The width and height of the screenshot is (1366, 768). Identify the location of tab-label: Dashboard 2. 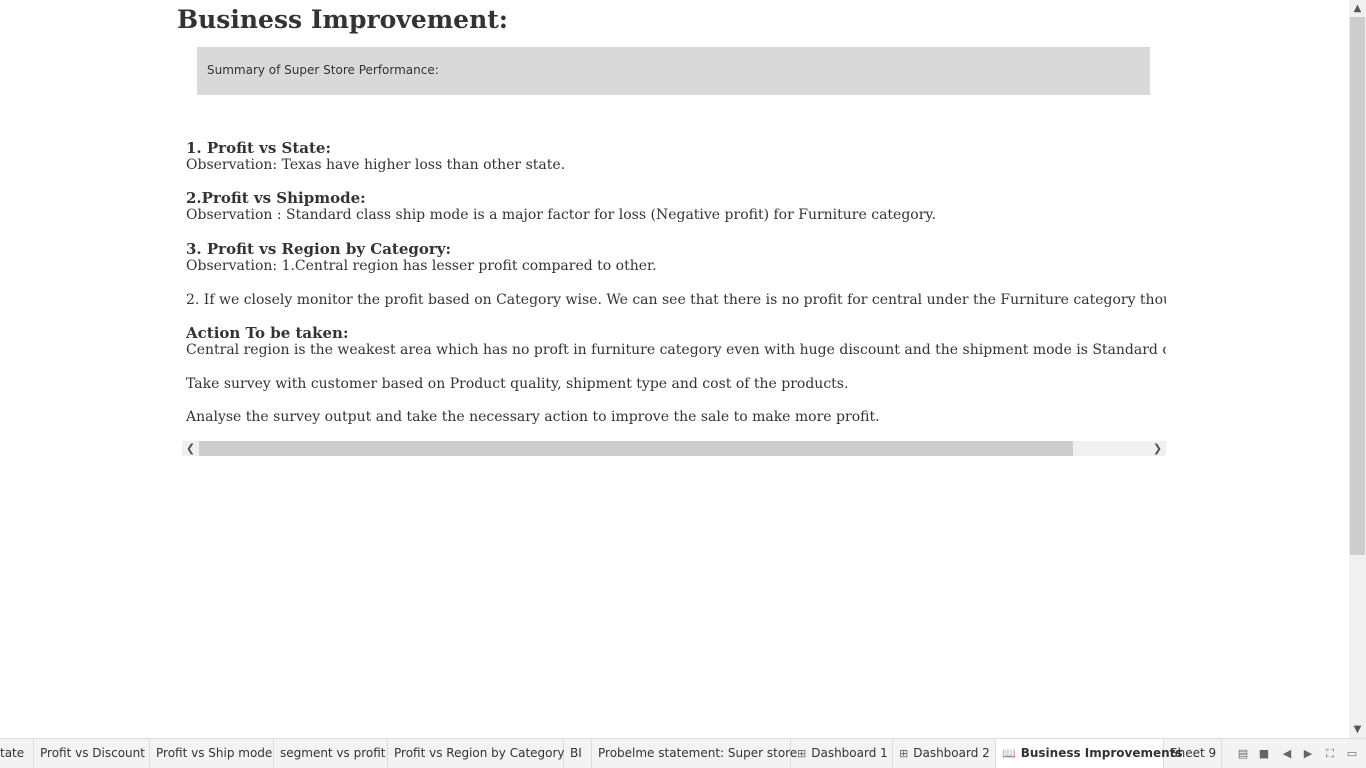
(951, 753).